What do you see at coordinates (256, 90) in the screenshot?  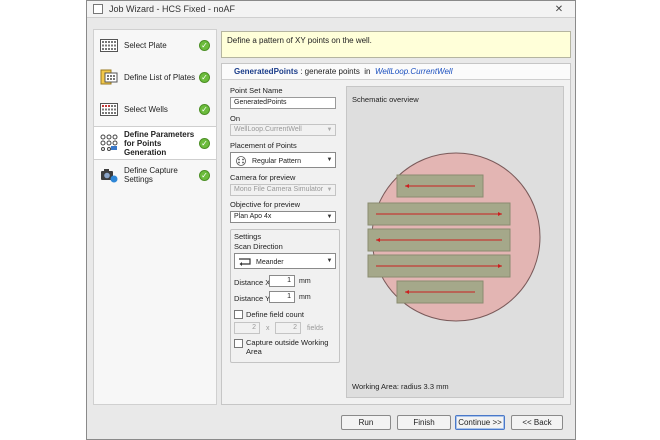 I see `point-set-name-label: Point Set Name` at bounding box center [256, 90].